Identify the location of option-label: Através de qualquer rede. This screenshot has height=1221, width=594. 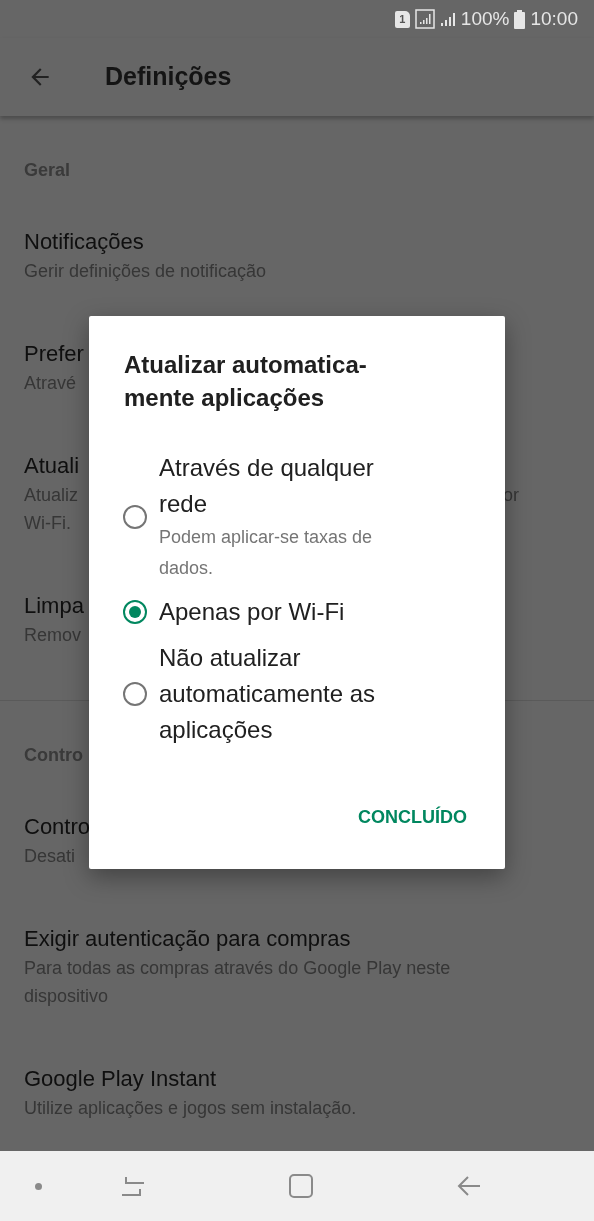
(284, 486).